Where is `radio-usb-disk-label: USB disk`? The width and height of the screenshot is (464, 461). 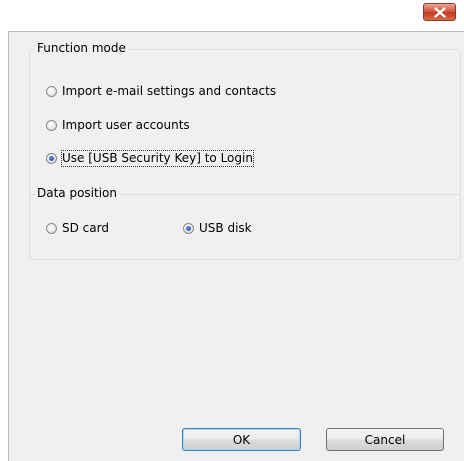 radio-usb-disk-label: USB disk is located at coordinates (225, 227).